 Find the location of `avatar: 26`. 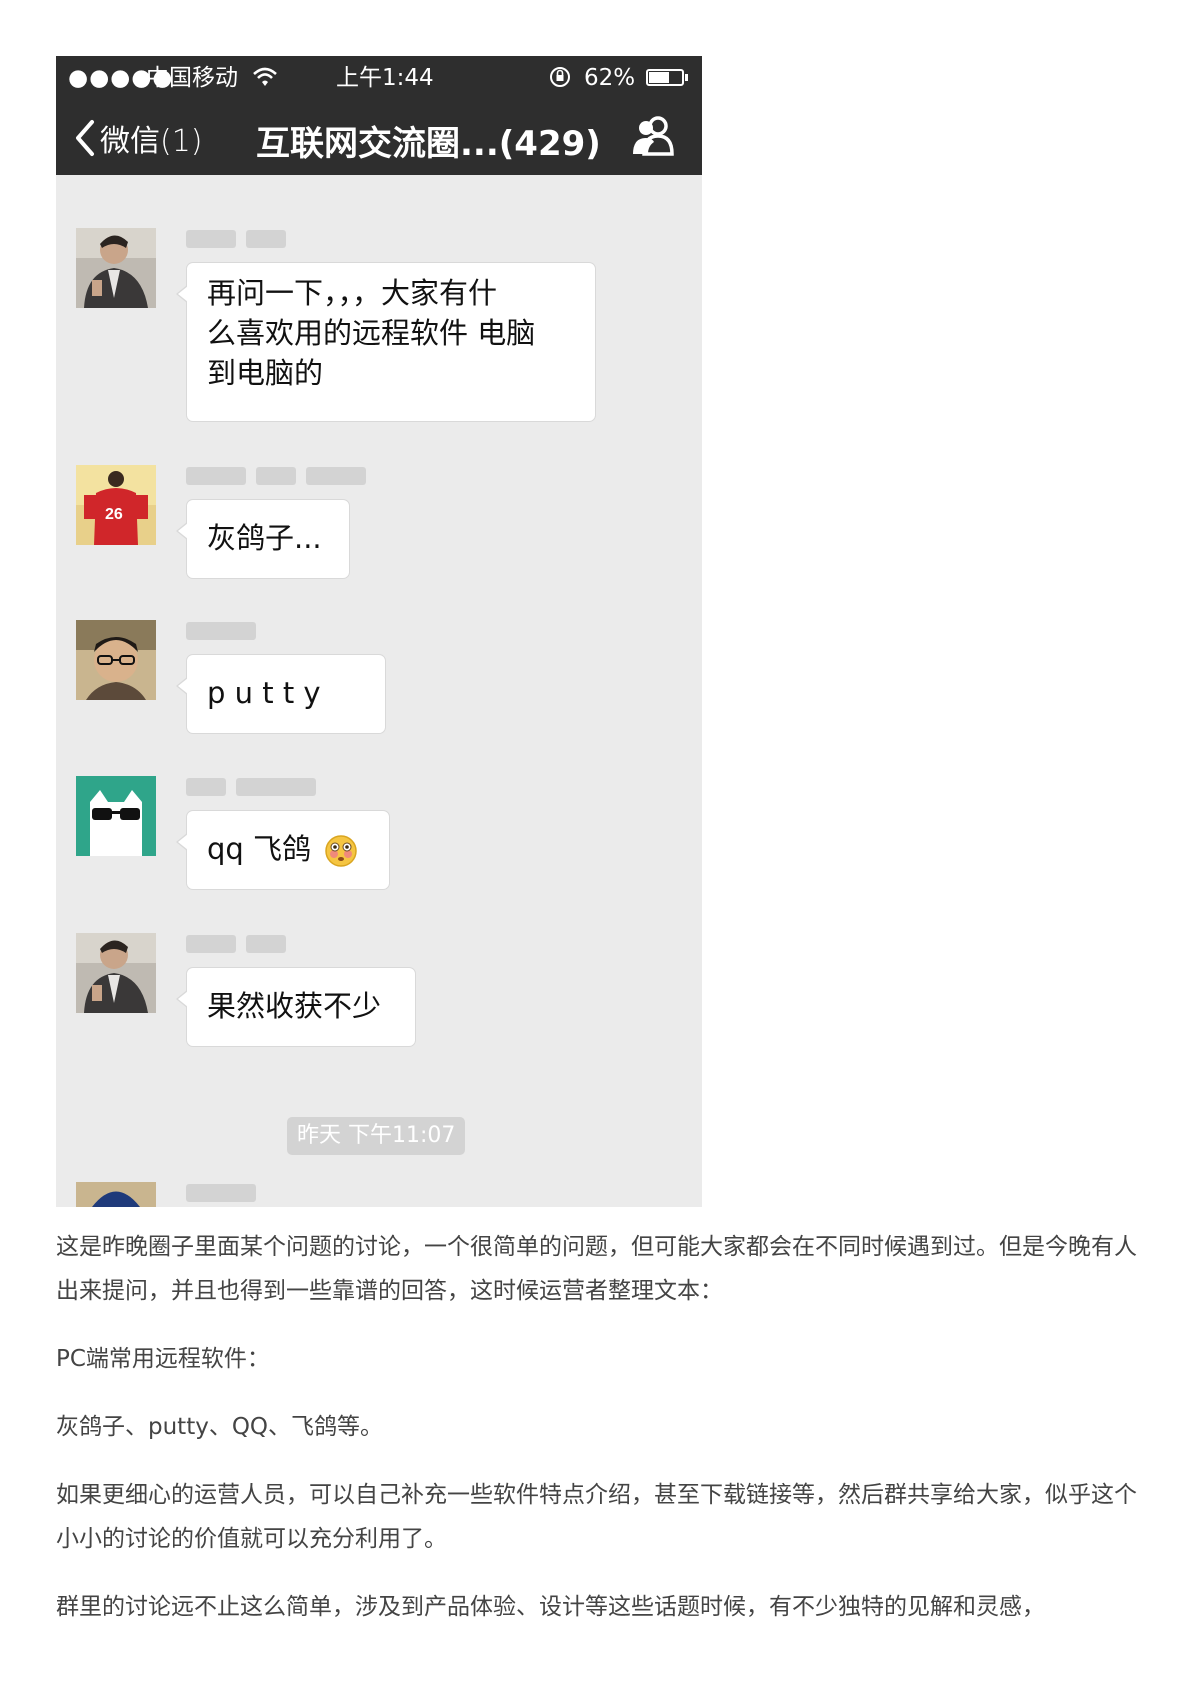

avatar: 26 is located at coordinates (116, 505).